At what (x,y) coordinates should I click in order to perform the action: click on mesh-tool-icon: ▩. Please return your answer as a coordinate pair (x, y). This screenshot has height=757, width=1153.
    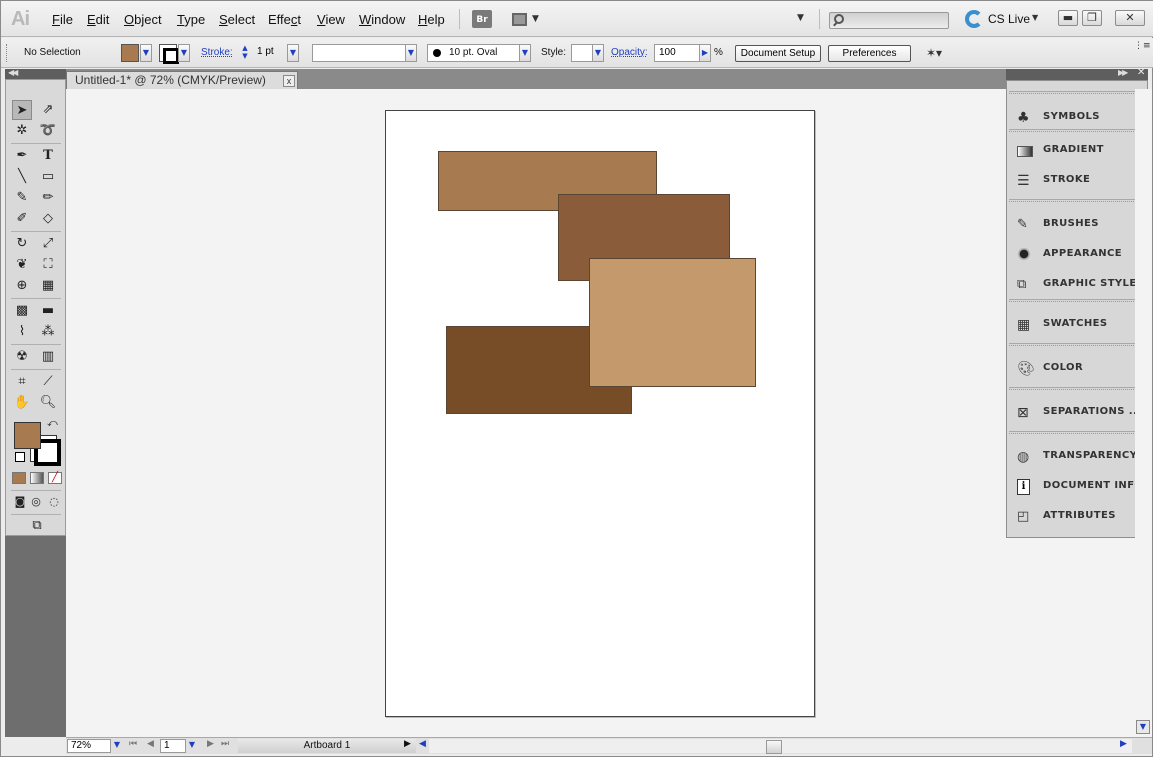
    Looking at the image, I should click on (22, 311).